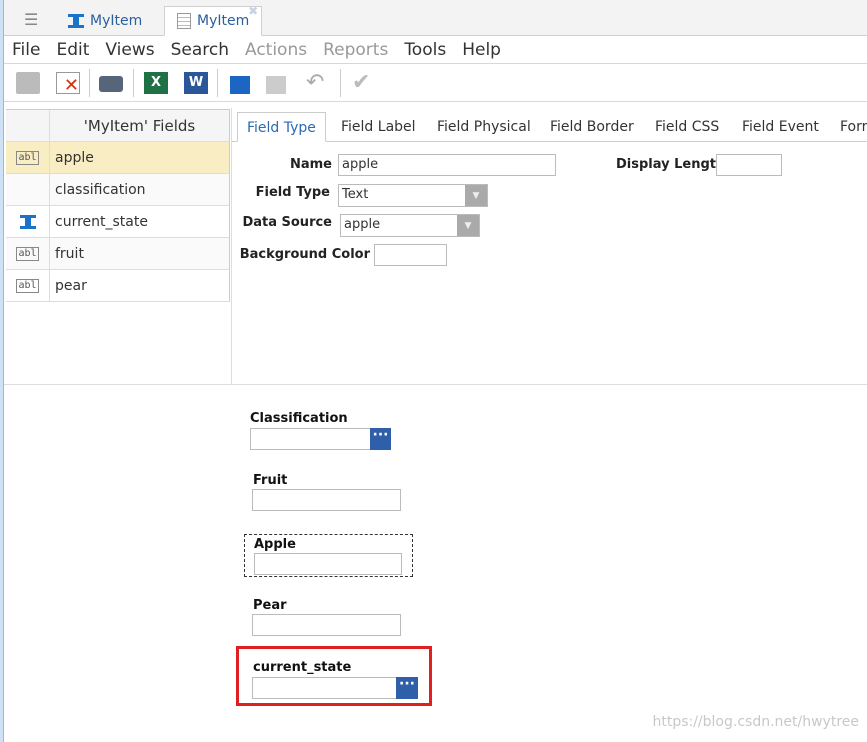  I want to click on classification-input, so click(310, 439).